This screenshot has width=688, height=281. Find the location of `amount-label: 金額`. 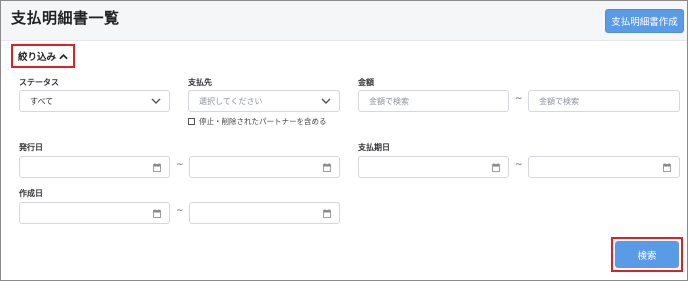

amount-label: 金額 is located at coordinates (366, 82).